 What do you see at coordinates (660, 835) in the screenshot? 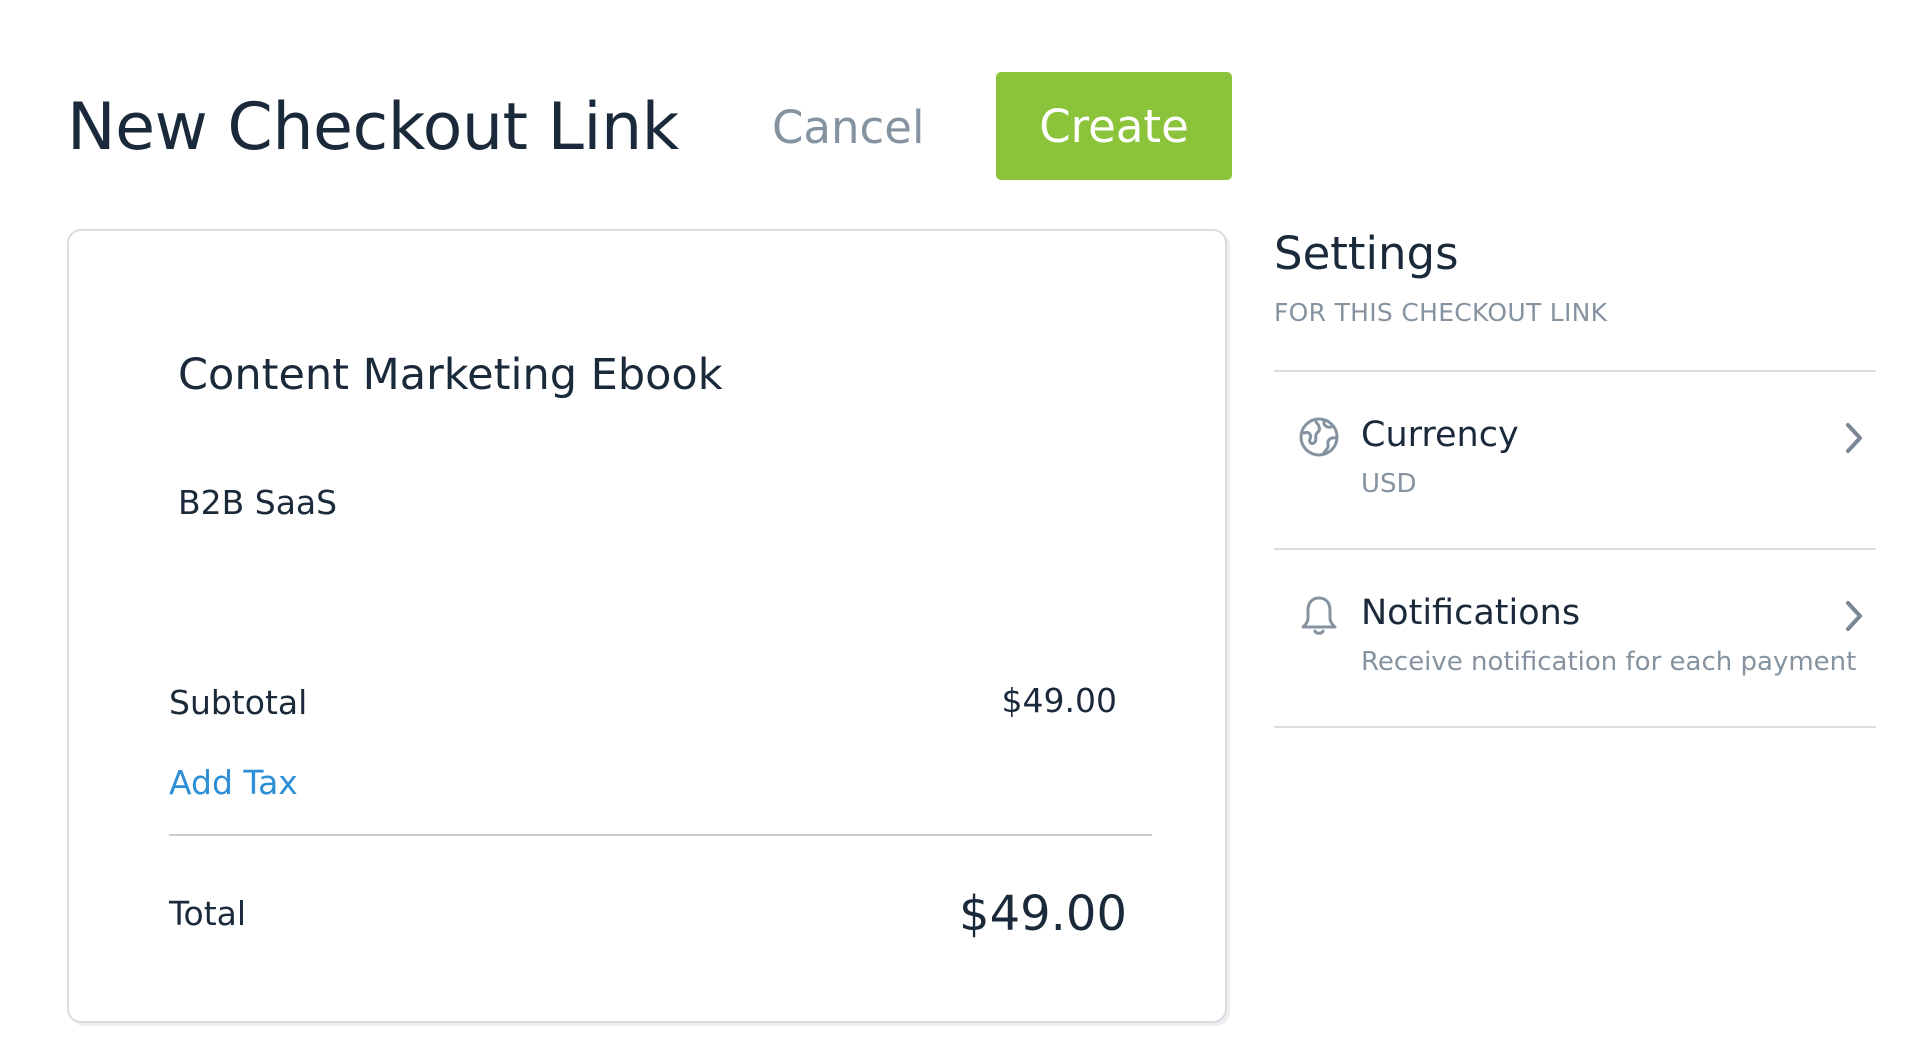
I see `summary-divider` at bounding box center [660, 835].